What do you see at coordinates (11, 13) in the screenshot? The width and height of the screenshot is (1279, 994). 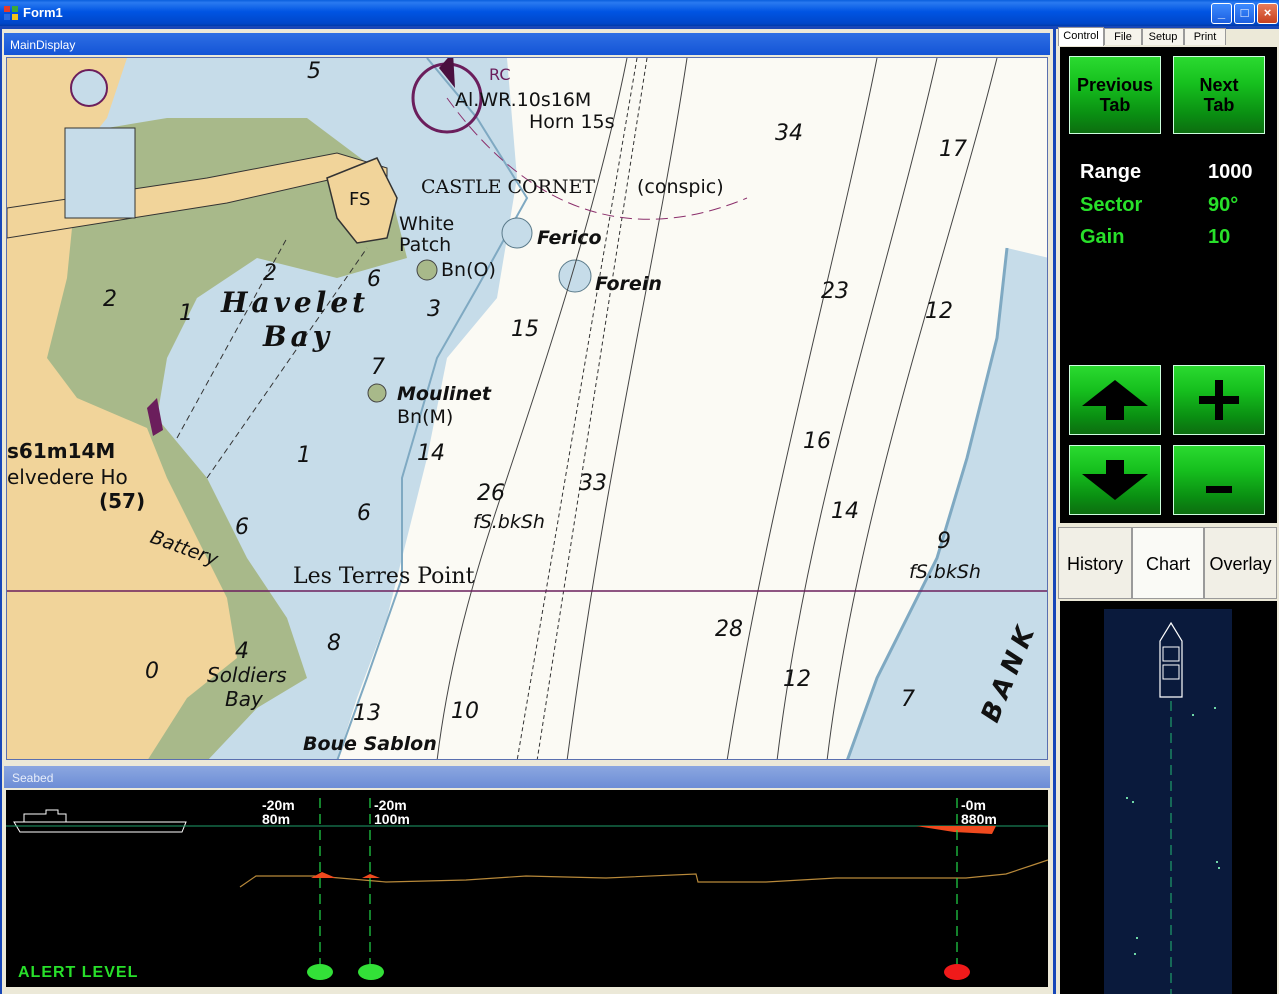 I see `app-icon` at bounding box center [11, 13].